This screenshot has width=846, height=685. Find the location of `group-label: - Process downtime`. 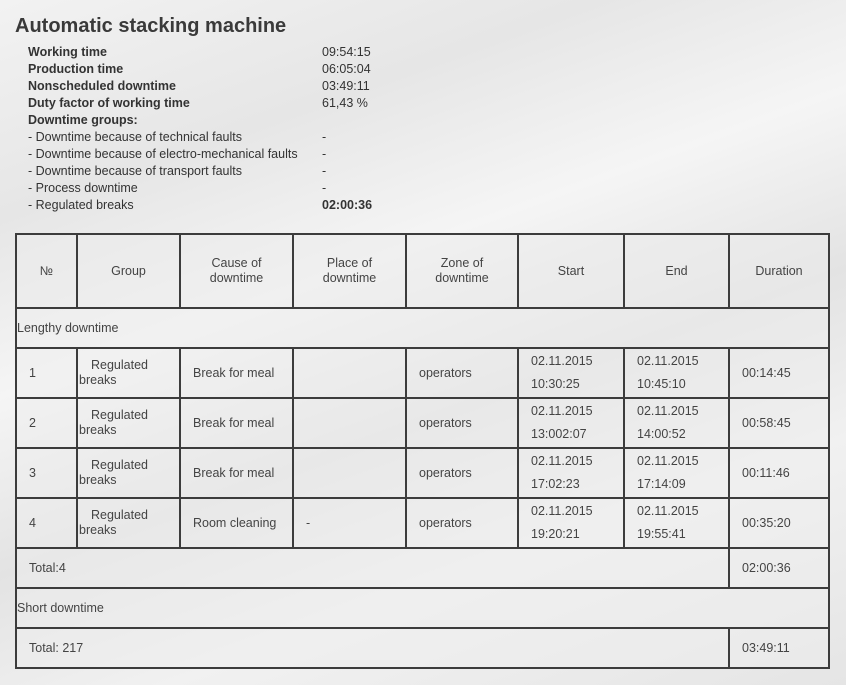

group-label: - Process downtime is located at coordinates (83, 188).